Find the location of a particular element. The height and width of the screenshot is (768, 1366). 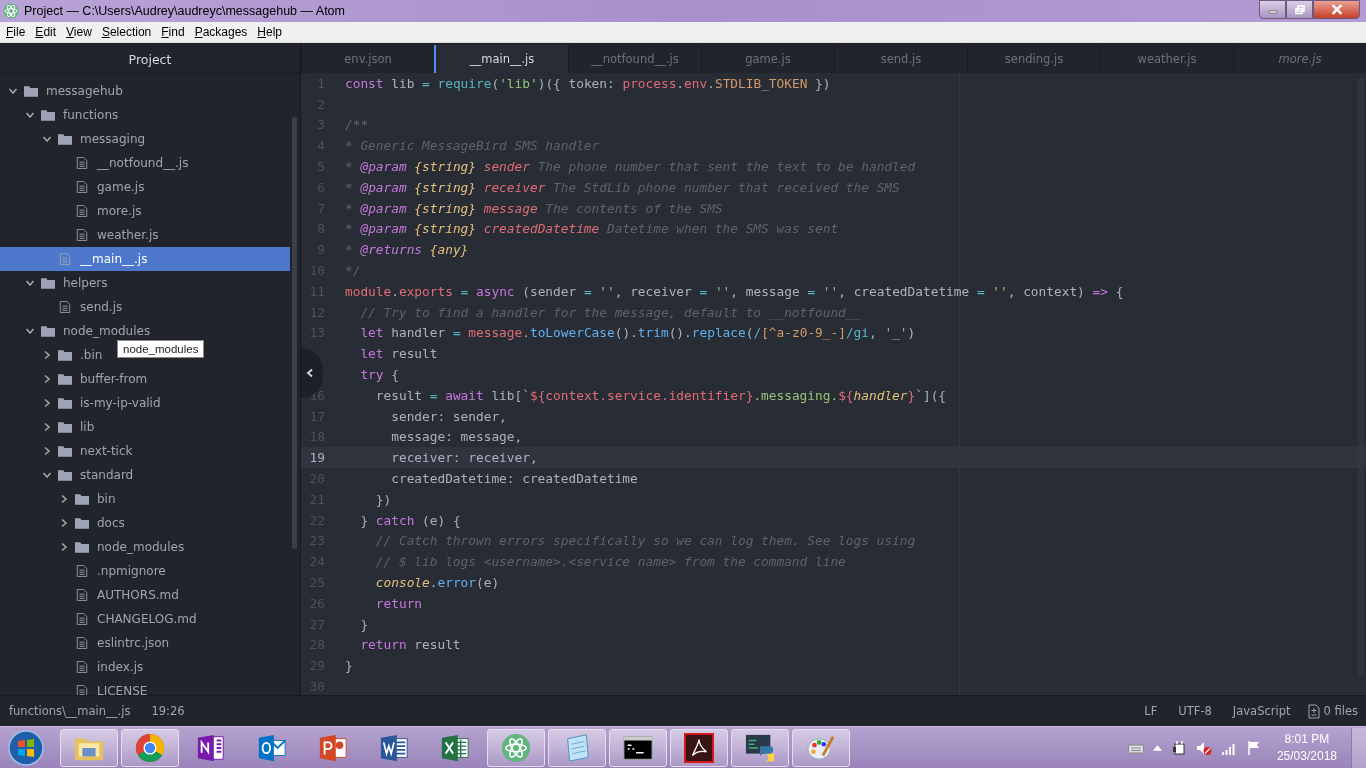

tree-item: __notfound__.js is located at coordinates (96, 163).